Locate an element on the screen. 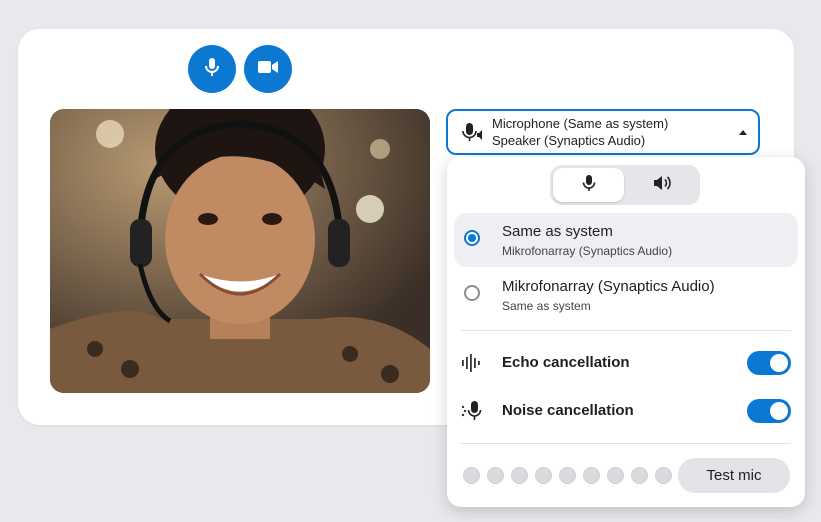 This screenshot has width=821, height=522. audio-tab-switcher is located at coordinates (625, 185).